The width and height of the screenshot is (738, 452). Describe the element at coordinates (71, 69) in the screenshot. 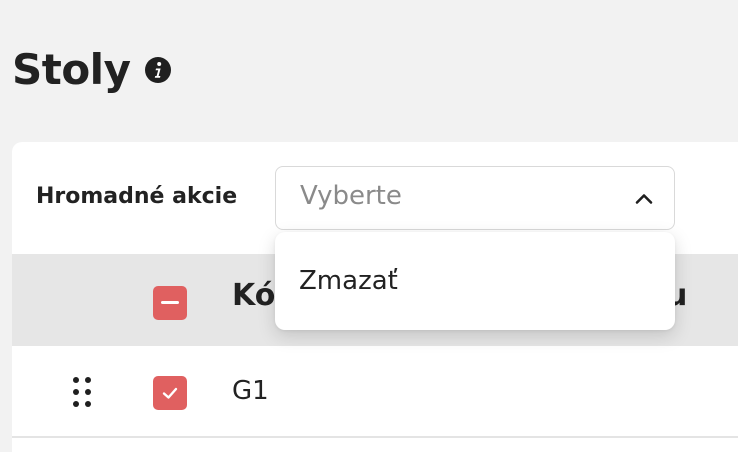

I see `page-title: Stoly` at that location.